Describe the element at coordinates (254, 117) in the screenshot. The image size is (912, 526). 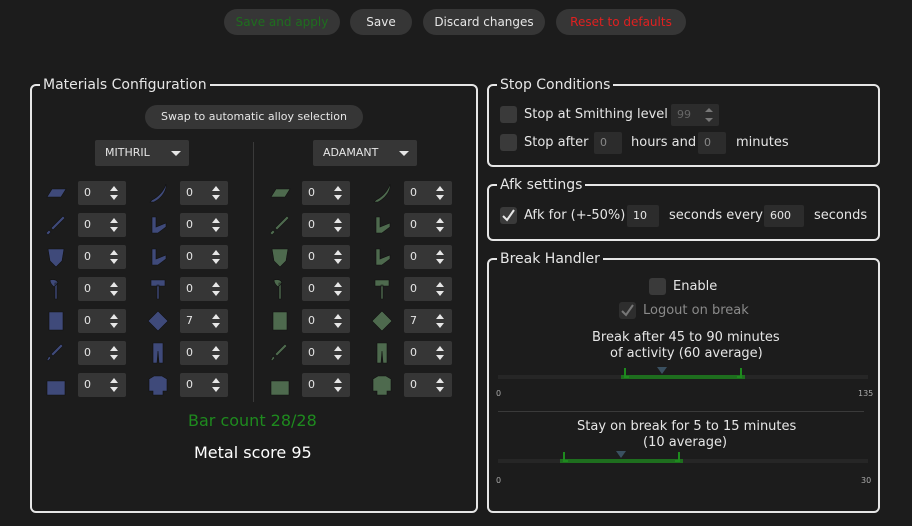
I see `swap-alloy-button: Swap to automatic alloy selection` at that location.